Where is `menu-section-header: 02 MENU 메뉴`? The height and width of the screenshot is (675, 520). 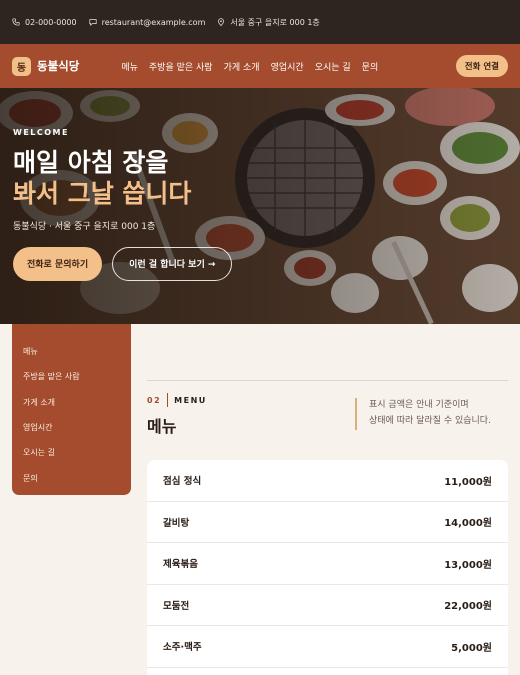 menu-section-header: 02 MENU 메뉴 is located at coordinates (177, 415).